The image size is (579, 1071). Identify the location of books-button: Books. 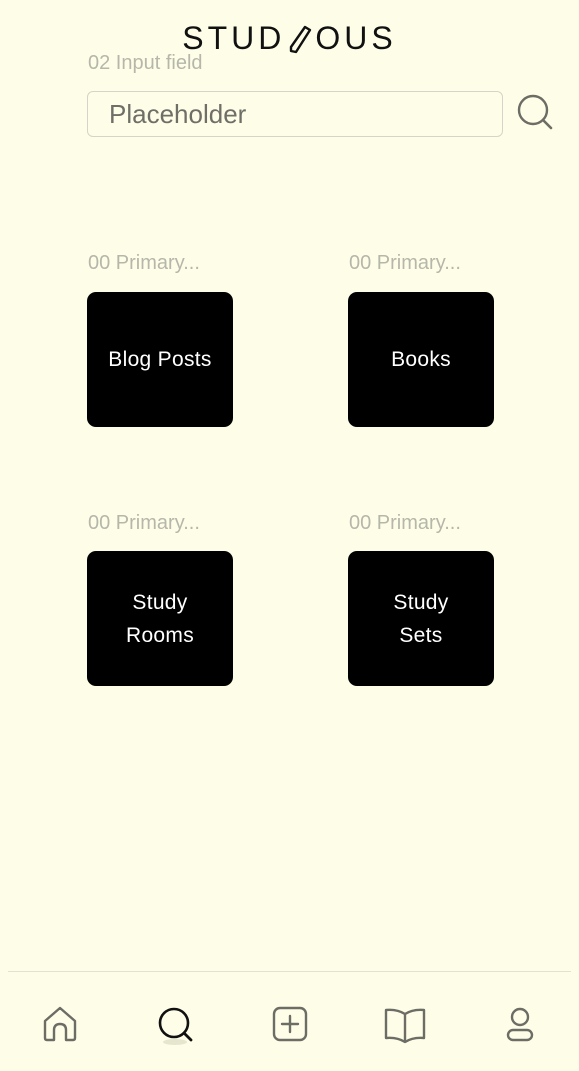
(421, 359).